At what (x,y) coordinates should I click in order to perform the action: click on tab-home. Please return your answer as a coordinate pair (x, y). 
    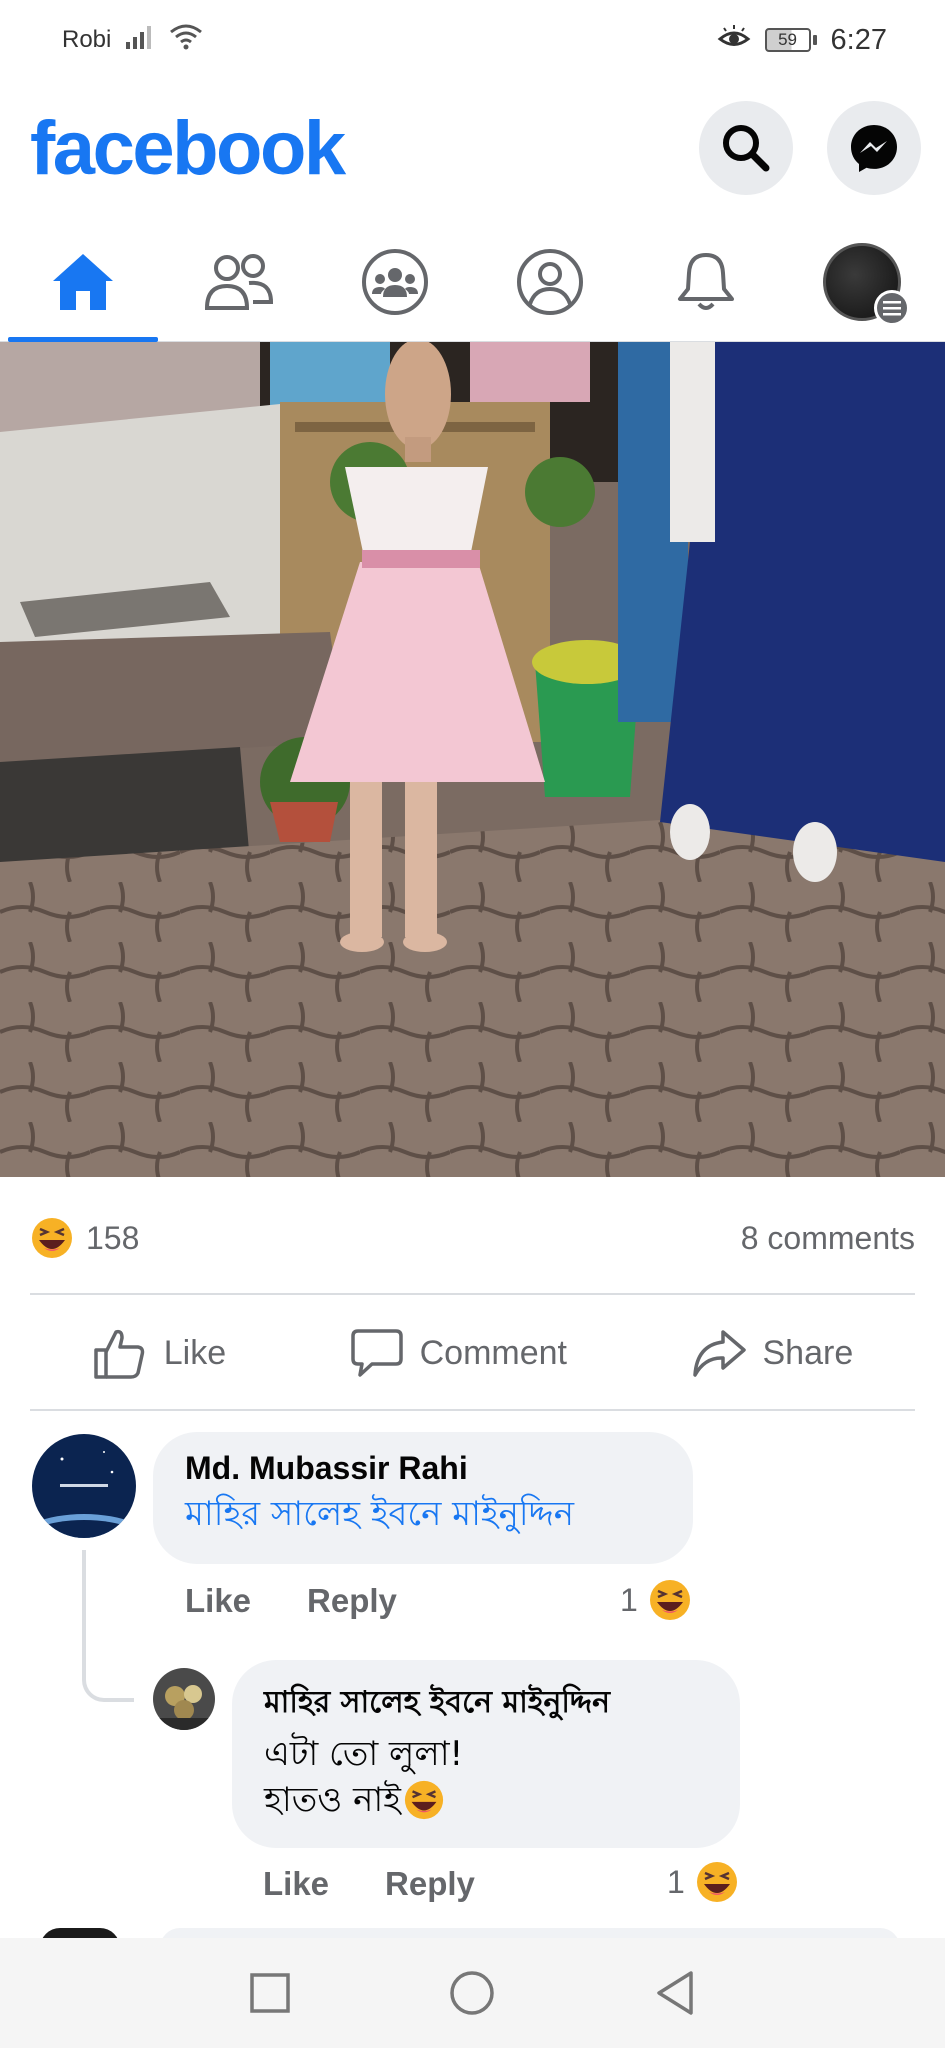
    Looking at the image, I should click on (83, 282).